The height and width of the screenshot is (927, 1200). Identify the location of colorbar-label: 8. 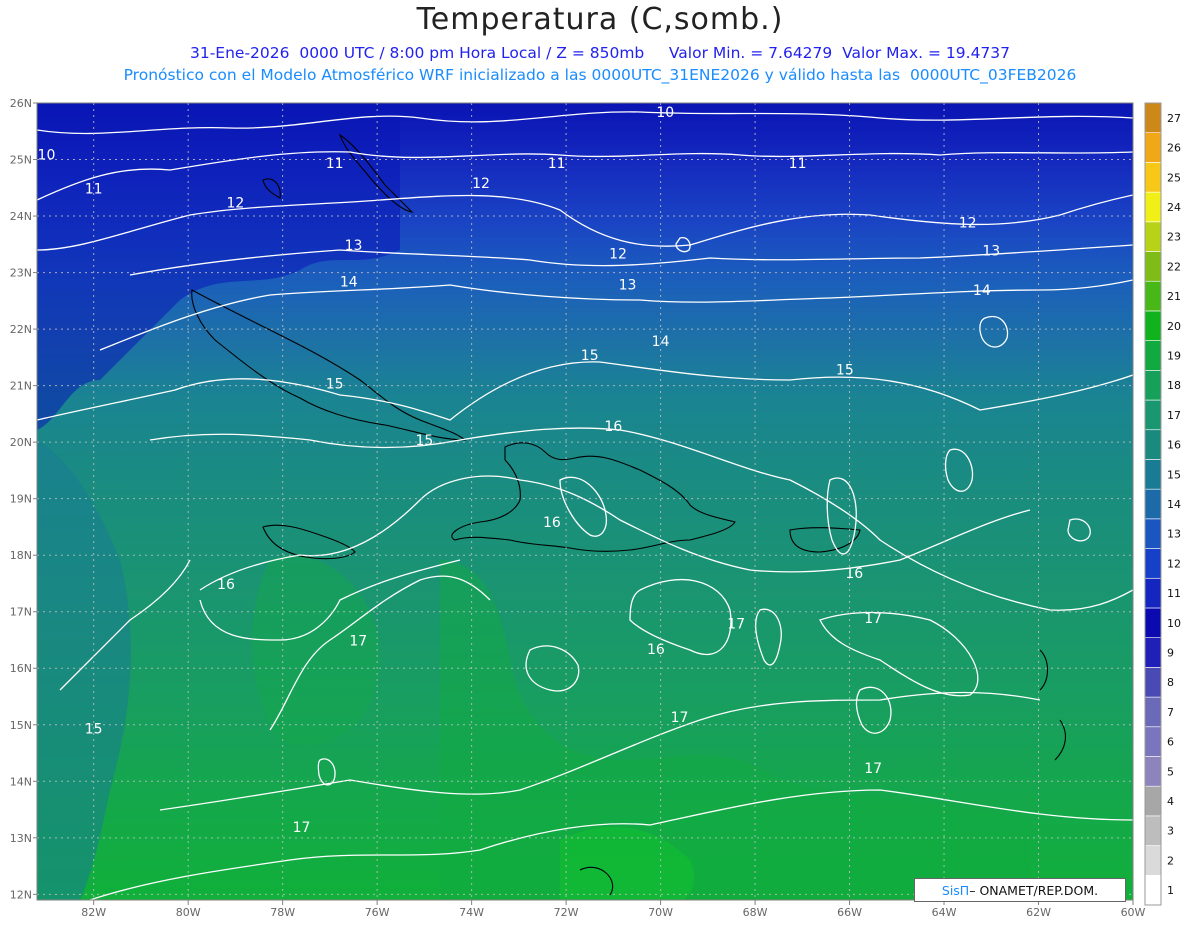
(1170, 682).